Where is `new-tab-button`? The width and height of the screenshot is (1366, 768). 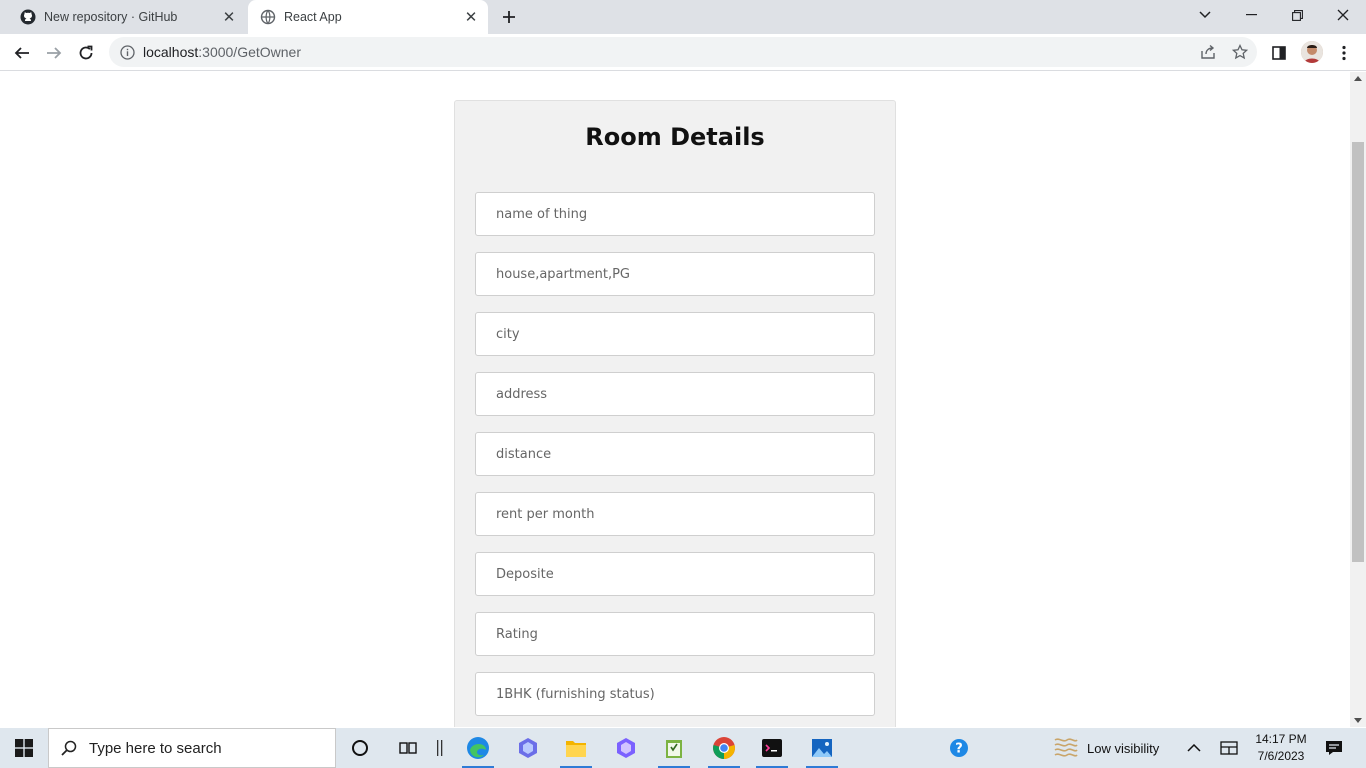
new-tab-button is located at coordinates (509, 17).